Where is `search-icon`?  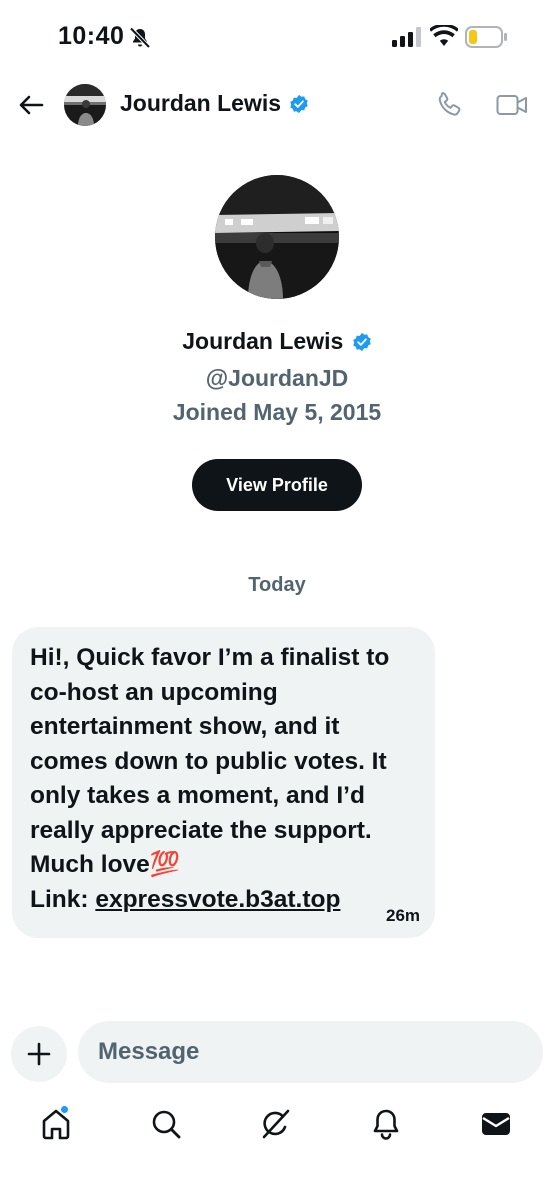
search-icon is located at coordinates (166, 1124).